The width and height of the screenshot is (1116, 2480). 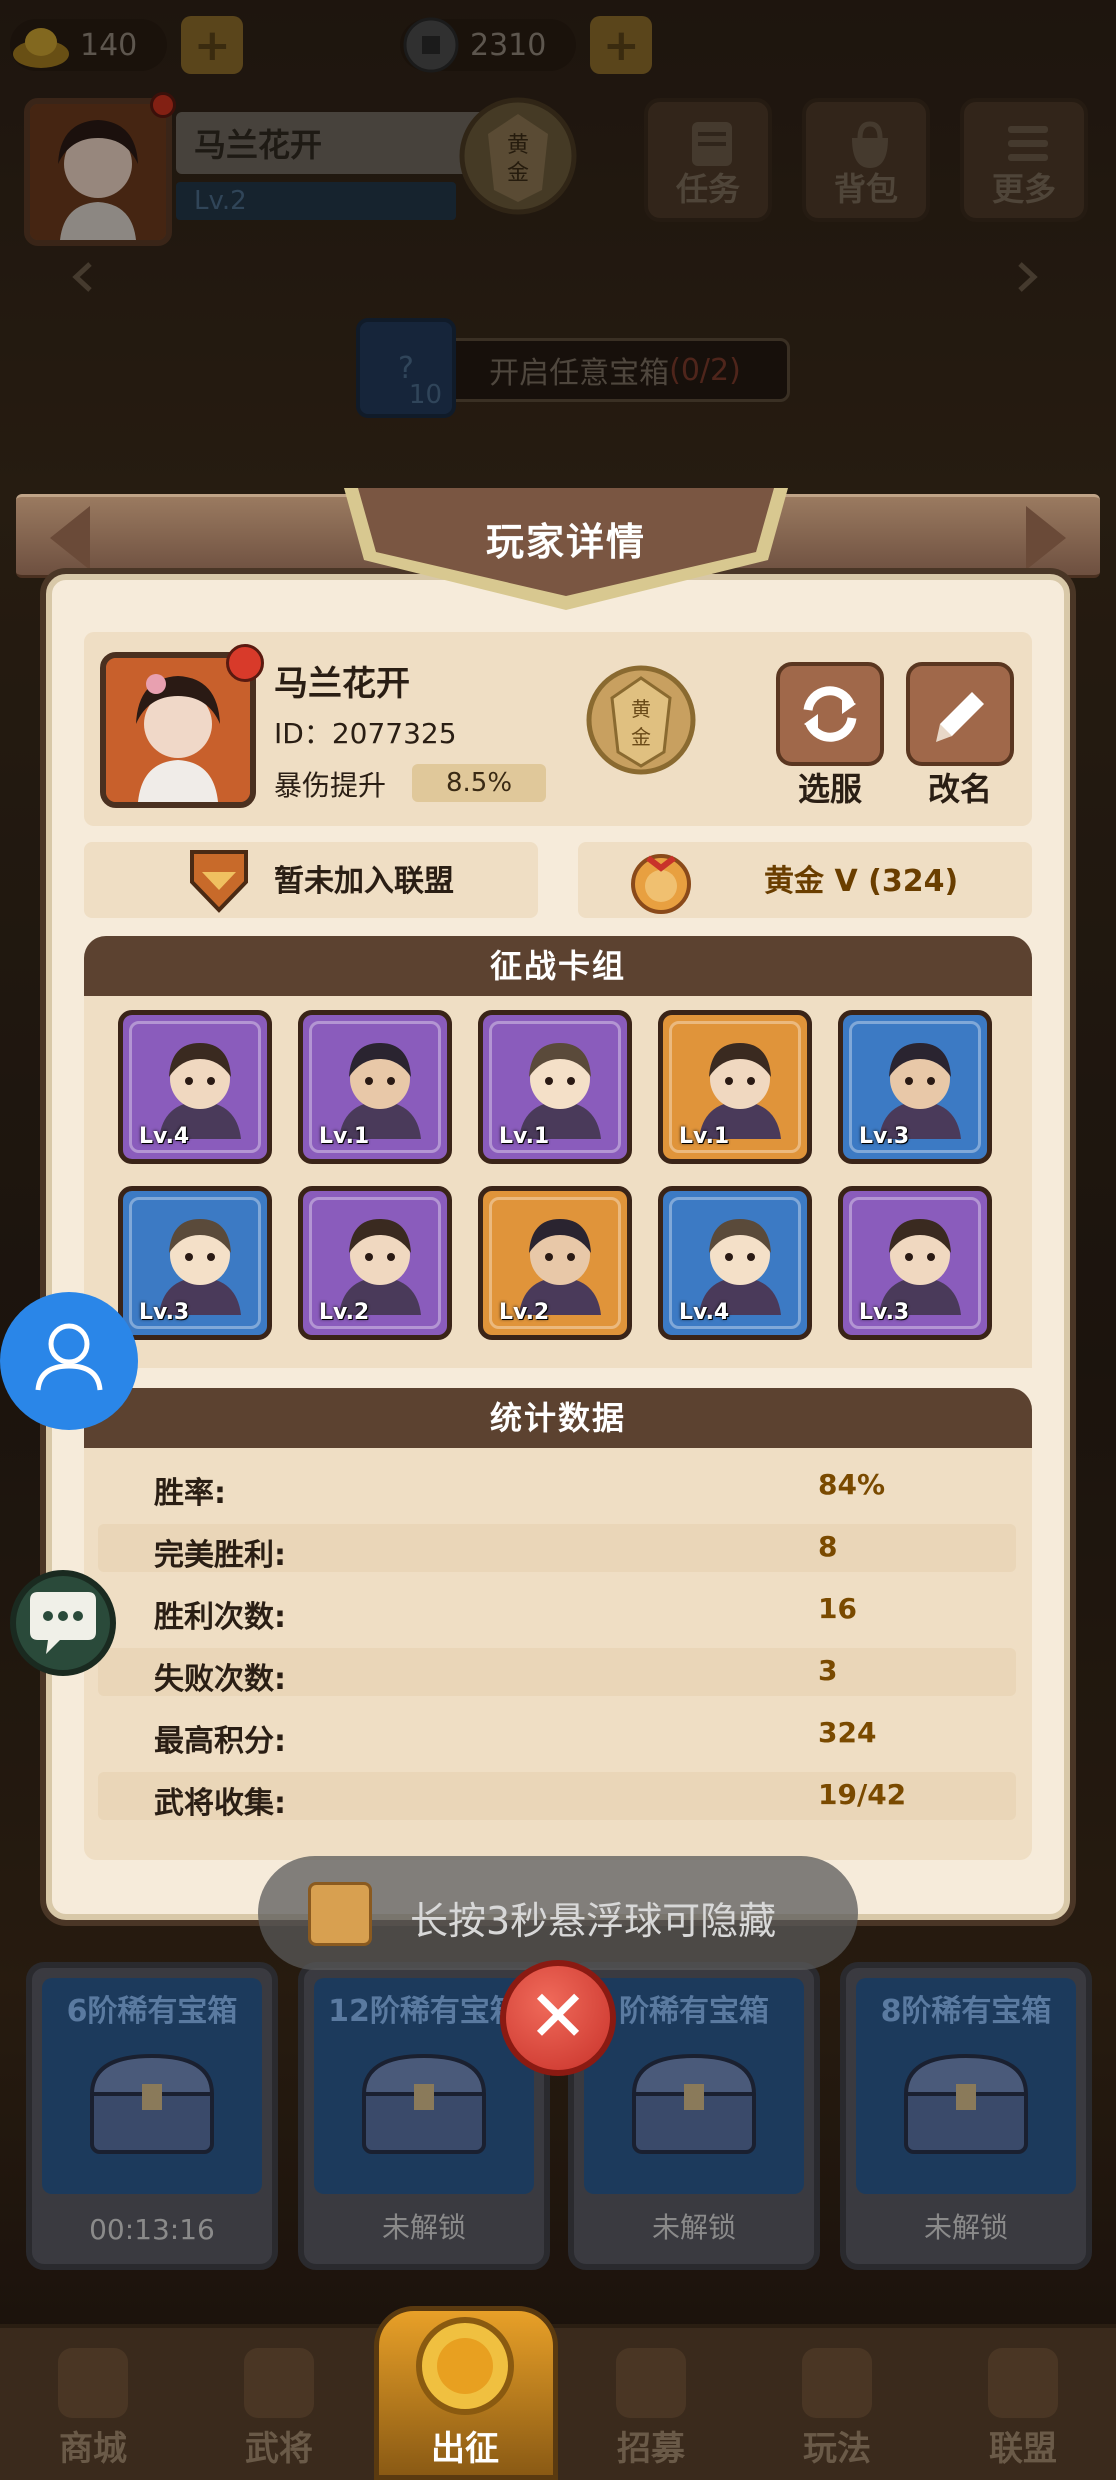 I want to click on switch-server-label: 选服, so click(x=829, y=789).